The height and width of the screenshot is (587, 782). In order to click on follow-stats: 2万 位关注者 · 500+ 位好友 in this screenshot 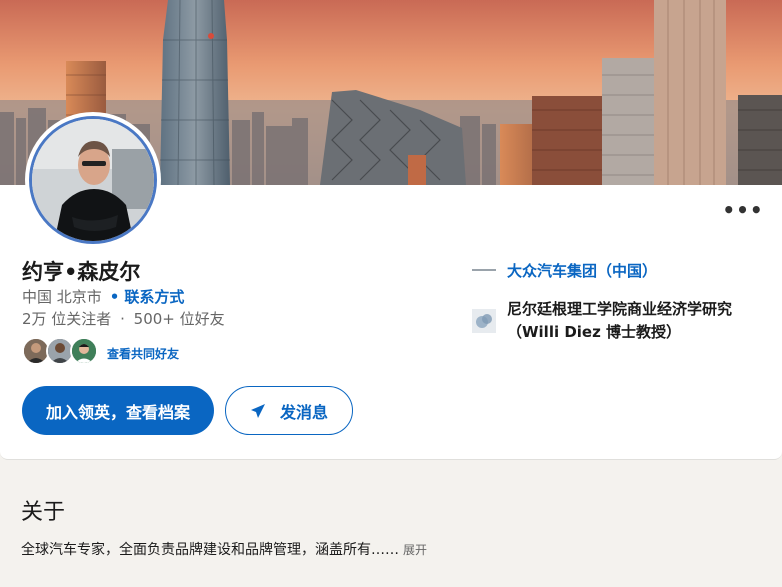, I will do `click(123, 318)`.